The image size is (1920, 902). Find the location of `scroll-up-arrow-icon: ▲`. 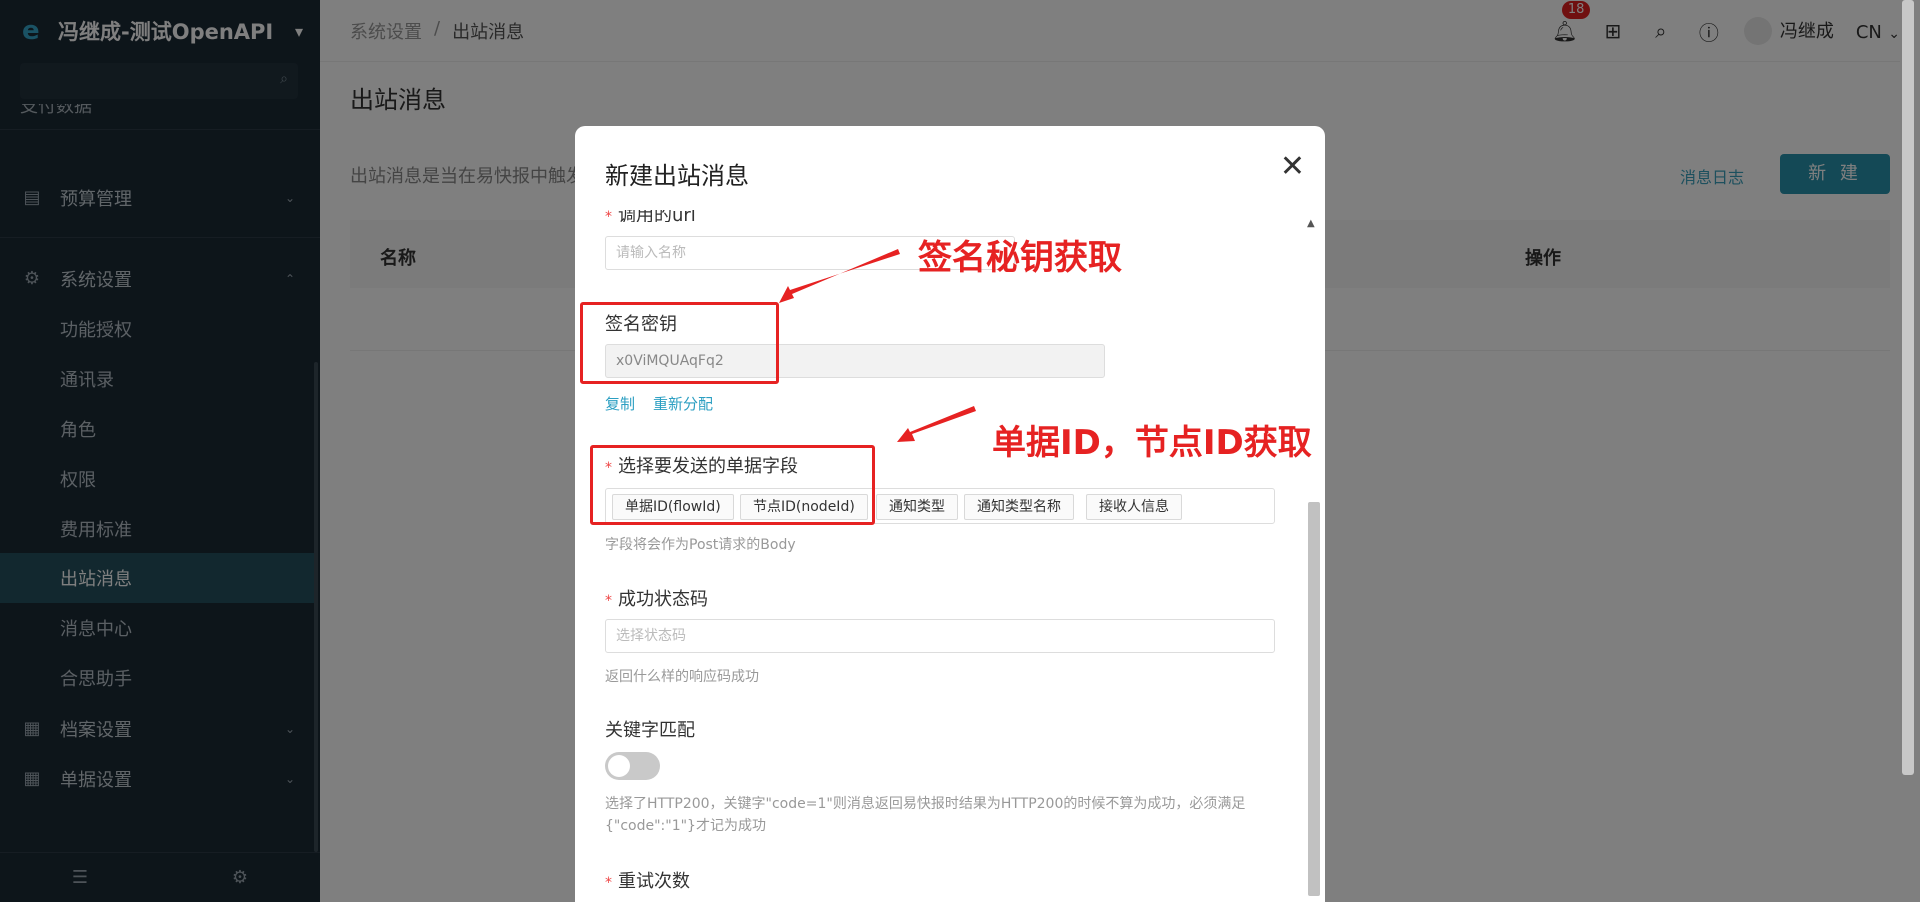

scroll-up-arrow-icon: ▲ is located at coordinates (1311, 223).